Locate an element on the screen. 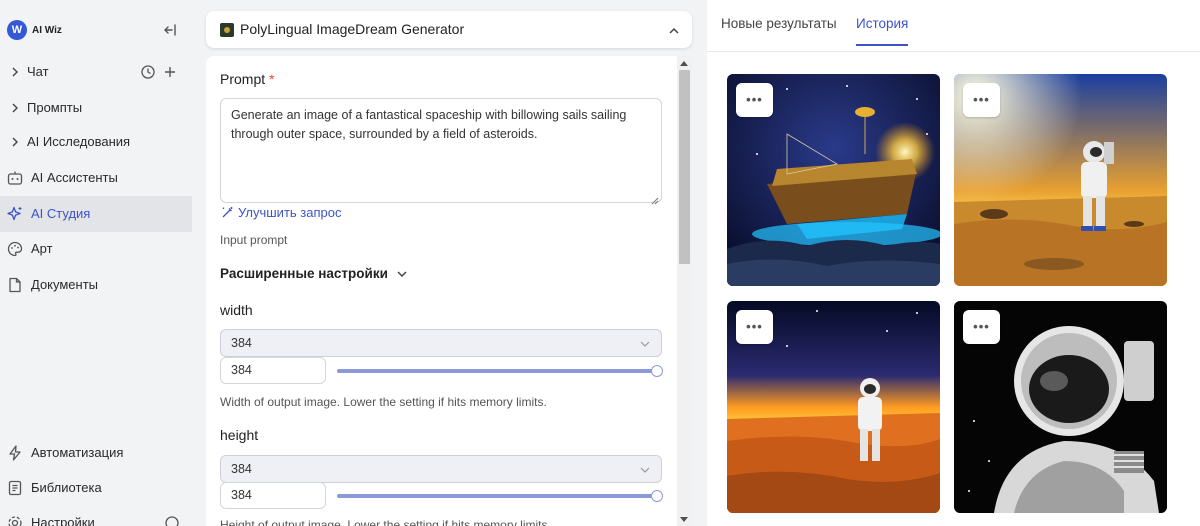  width-slider is located at coordinates (500, 371).